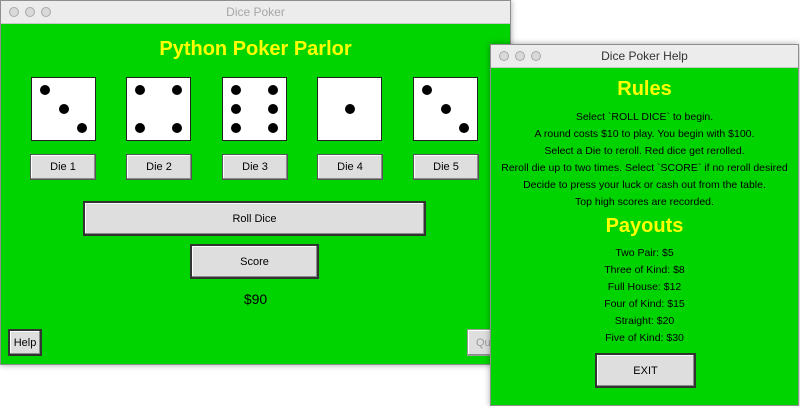 This screenshot has width=800, height=406. I want to click on money-display: $90, so click(255, 299).